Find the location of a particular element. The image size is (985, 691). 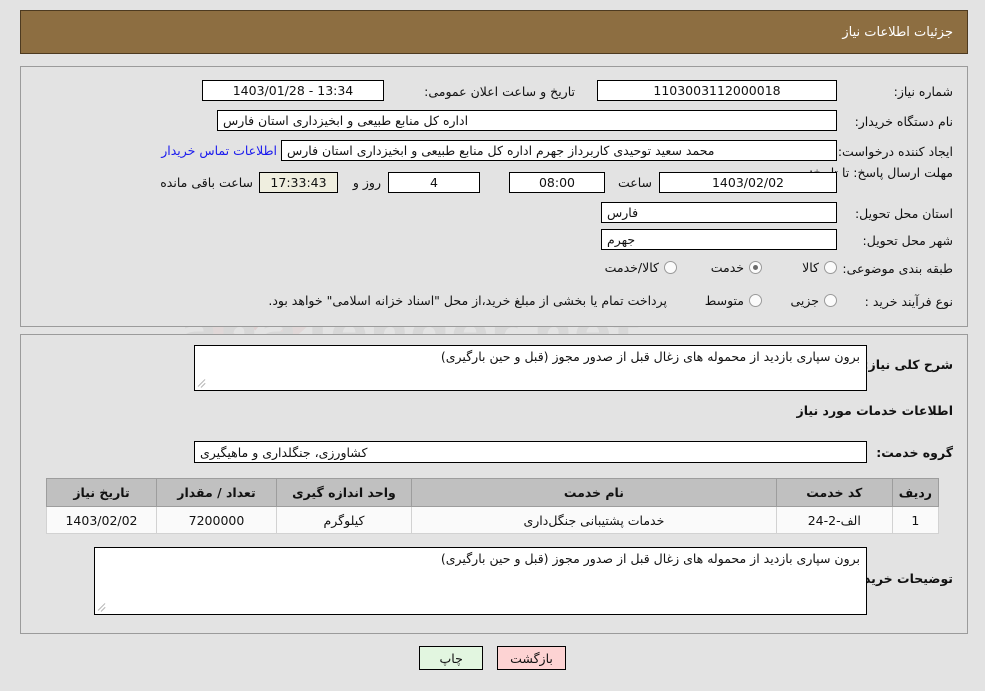

page-title: جزئیات اطلاعات نیاز is located at coordinates (897, 32).